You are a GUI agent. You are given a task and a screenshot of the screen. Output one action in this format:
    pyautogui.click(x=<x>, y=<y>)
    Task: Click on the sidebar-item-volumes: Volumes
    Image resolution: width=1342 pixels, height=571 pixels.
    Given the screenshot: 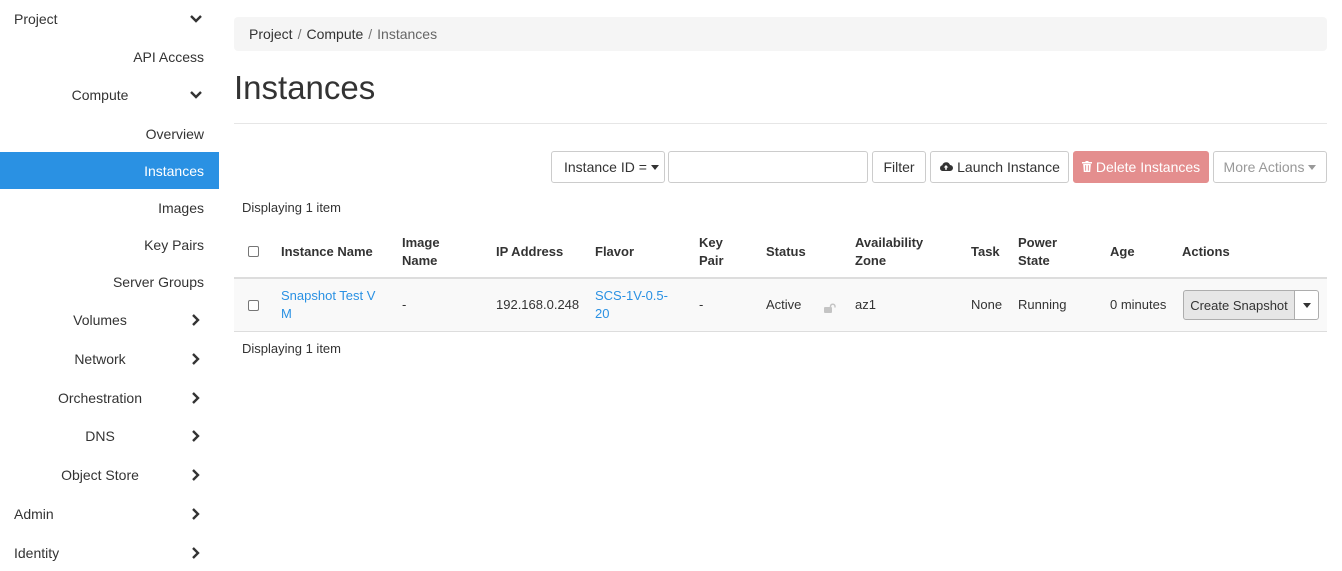 What is the action you would take?
    pyautogui.click(x=109, y=319)
    